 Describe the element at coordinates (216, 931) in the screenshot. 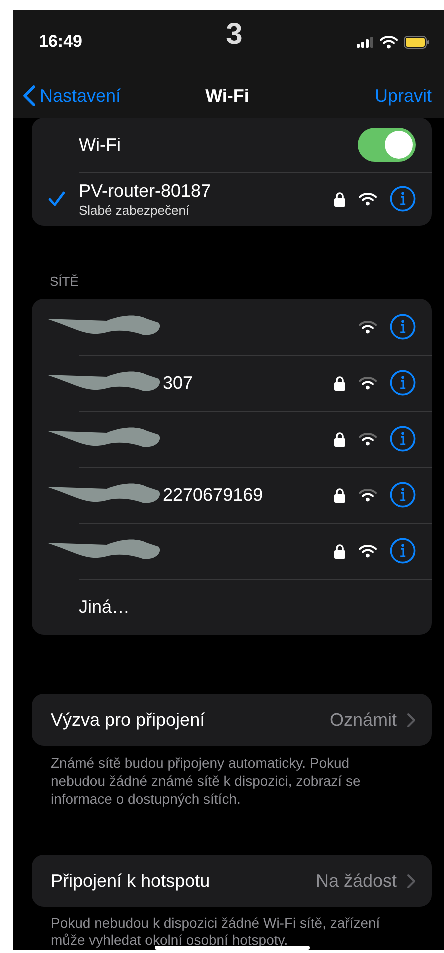

I see `setting-description: Pokud nebudou k dispozici žádné Wi-Fi sítě, zařízení může vyhledat okolní osobní hotspoty.` at that location.